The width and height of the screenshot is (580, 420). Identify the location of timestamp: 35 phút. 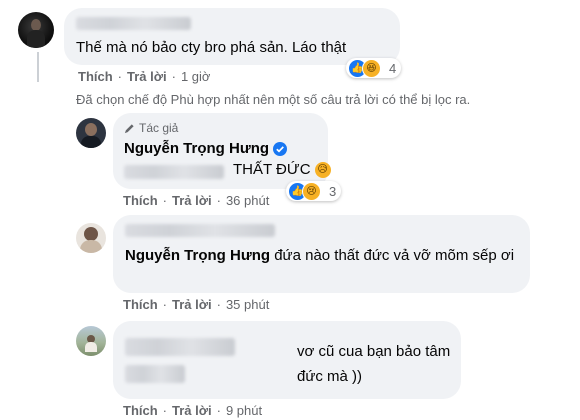
(247, 304).